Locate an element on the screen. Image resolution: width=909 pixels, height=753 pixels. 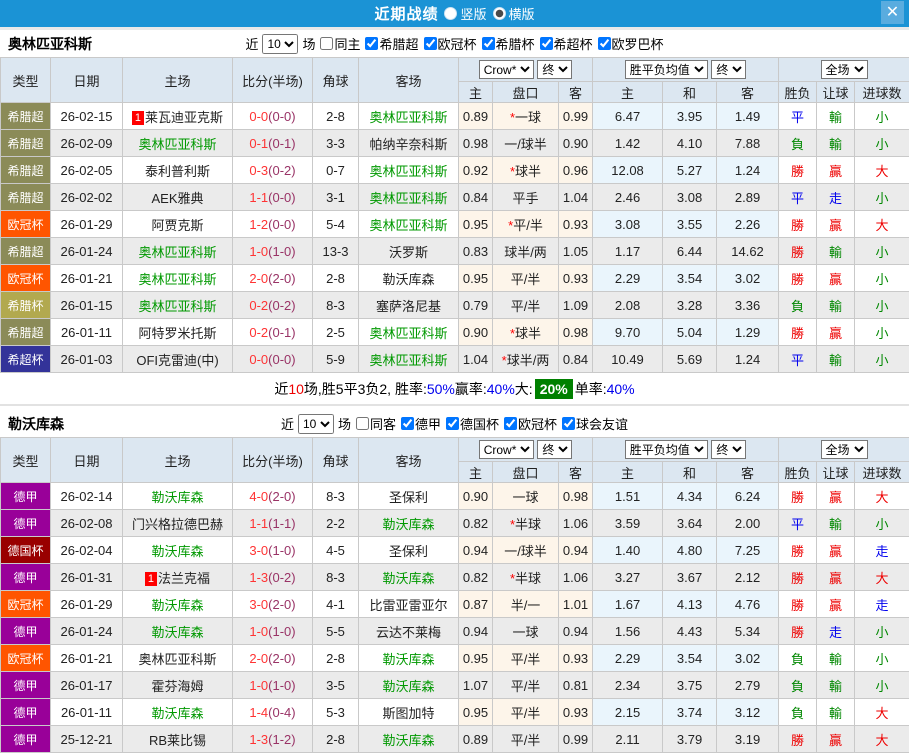
handicap-odds-header: Crow* 终 is located at coordinates (526, 70).